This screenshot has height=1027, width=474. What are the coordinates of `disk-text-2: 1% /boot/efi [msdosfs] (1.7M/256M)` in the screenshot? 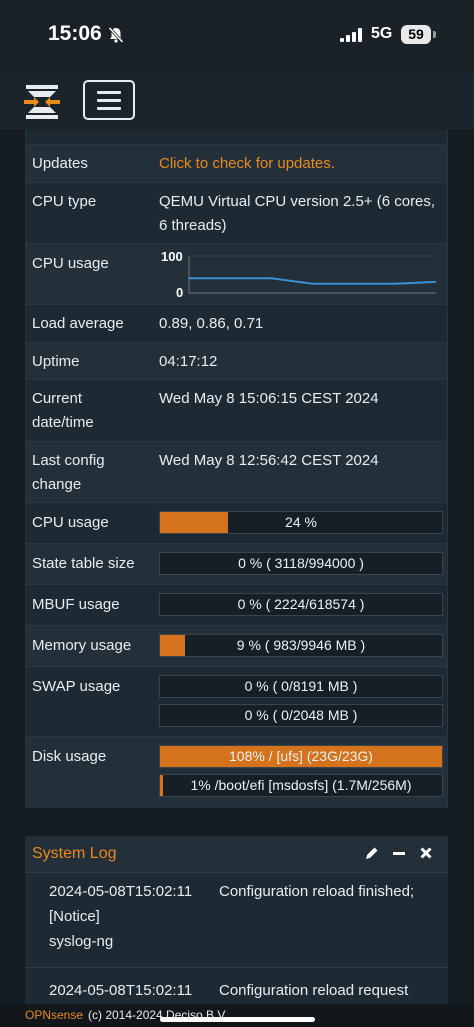 It's located at (301, 785).